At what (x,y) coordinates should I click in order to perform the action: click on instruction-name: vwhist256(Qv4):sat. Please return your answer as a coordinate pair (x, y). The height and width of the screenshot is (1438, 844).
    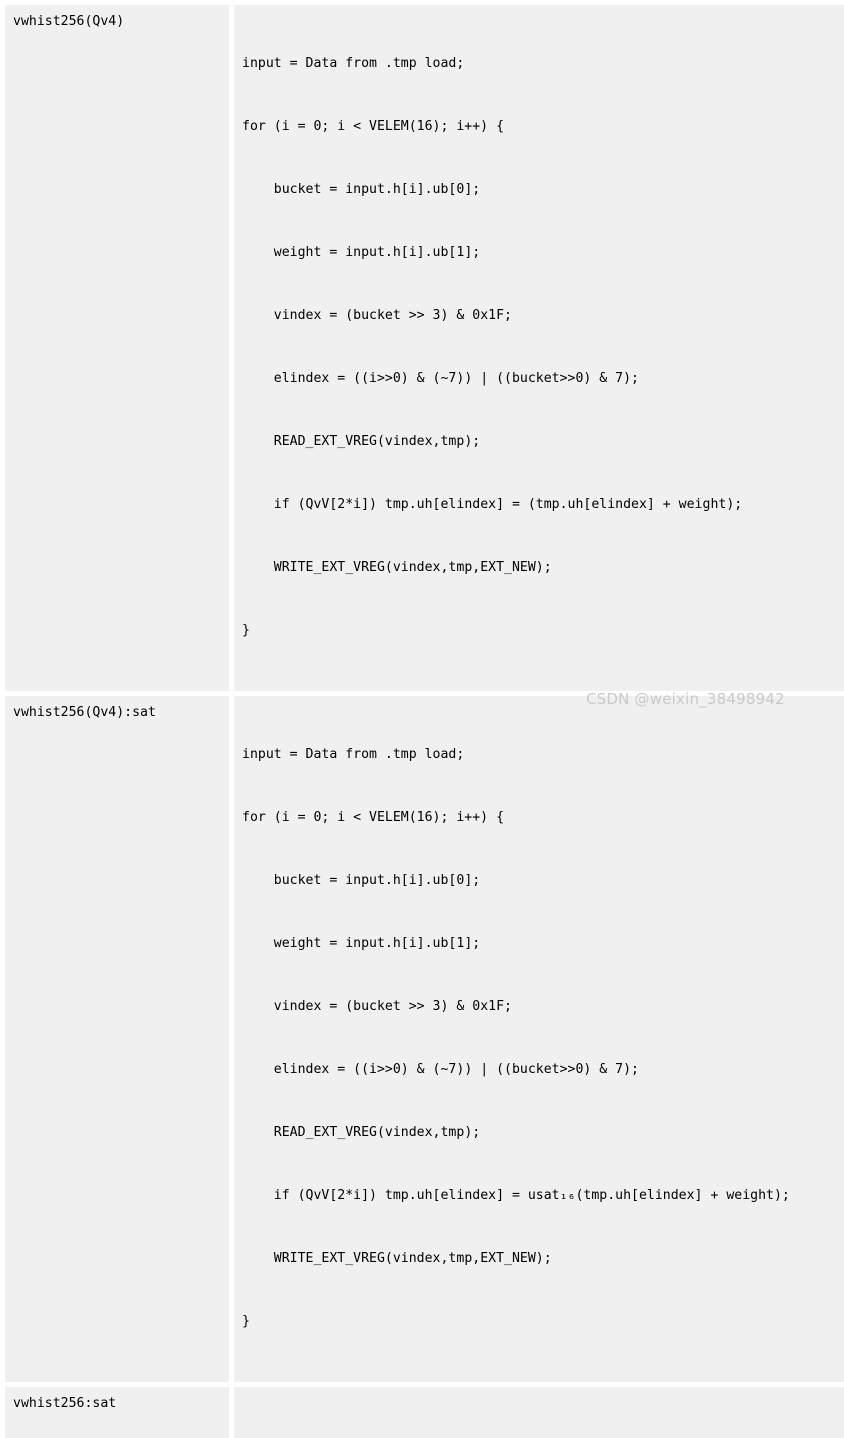
    Looking at the image, I should click on (84, 712).